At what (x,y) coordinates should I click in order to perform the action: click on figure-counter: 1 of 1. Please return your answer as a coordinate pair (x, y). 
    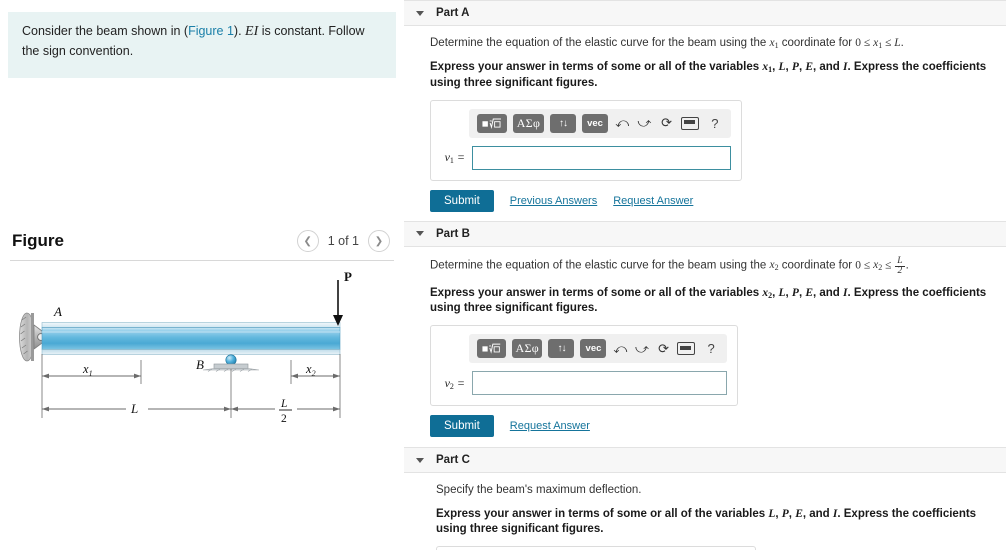
    Looking at the image, I should click on (343, 241).